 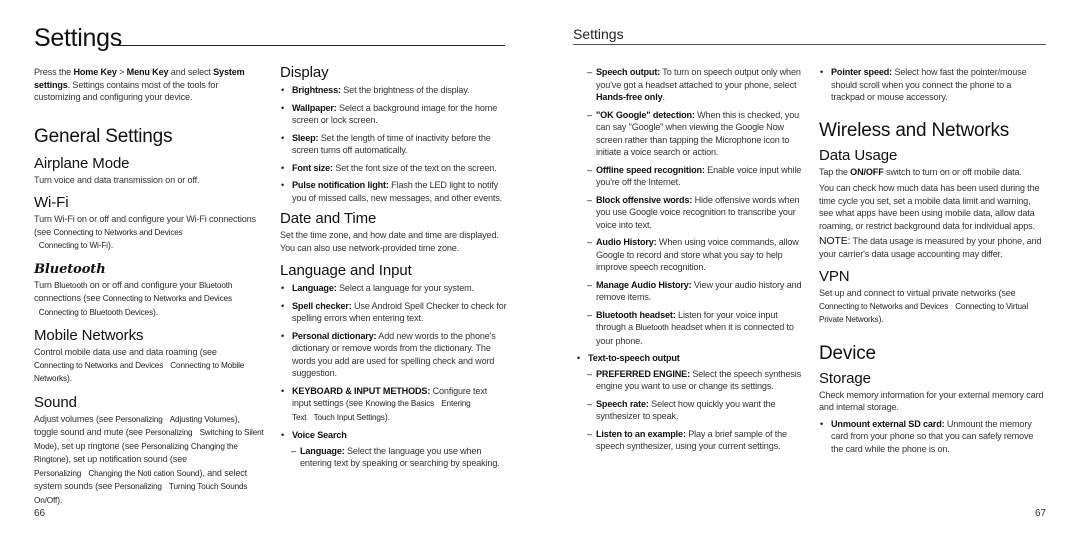 What do you see at coordinates (89, 335) in the screenshot?
I see `mobile-networks-heading: Mobile Networks` at bounding box center [89, 335].